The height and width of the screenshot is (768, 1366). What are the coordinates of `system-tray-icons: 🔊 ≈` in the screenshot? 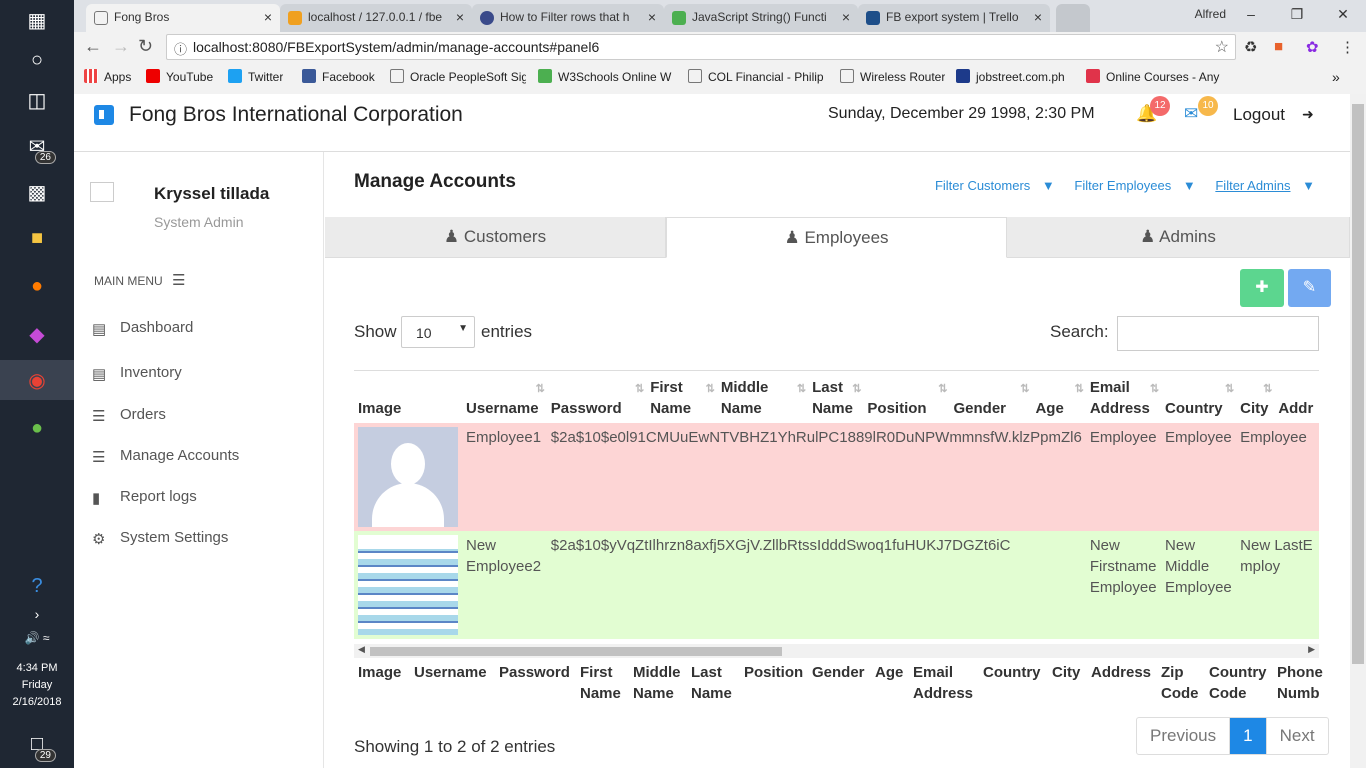 It's located at (37, 638).